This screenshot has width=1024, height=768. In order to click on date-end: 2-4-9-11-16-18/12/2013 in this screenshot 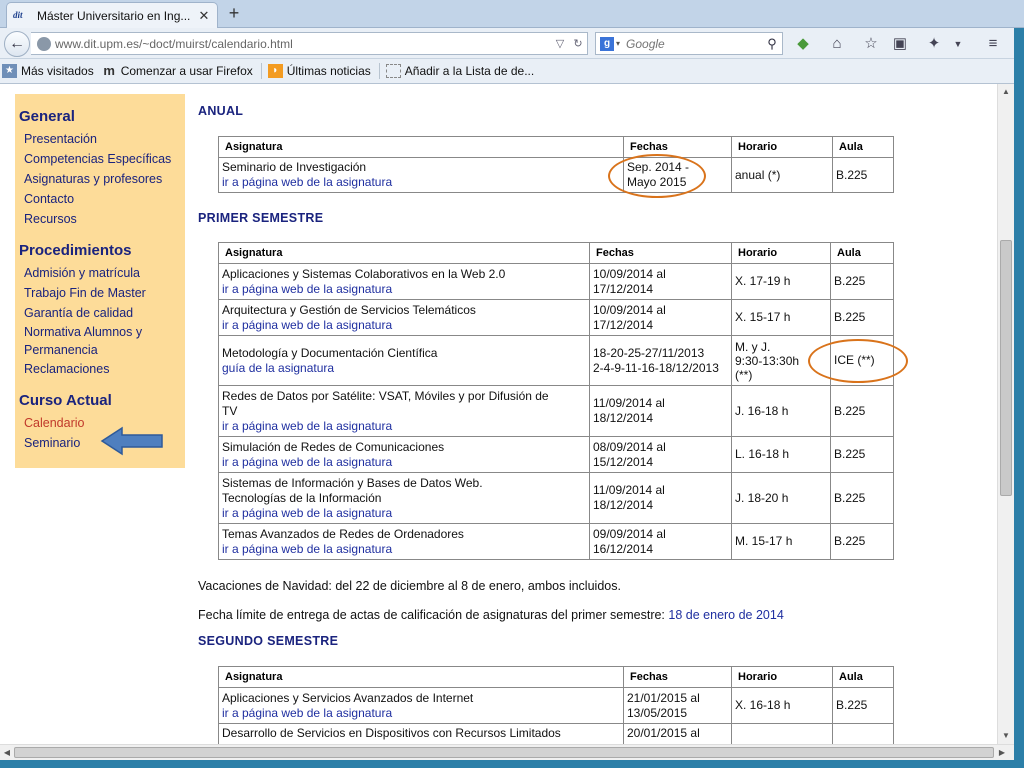, I will do `click(656, 367)`.